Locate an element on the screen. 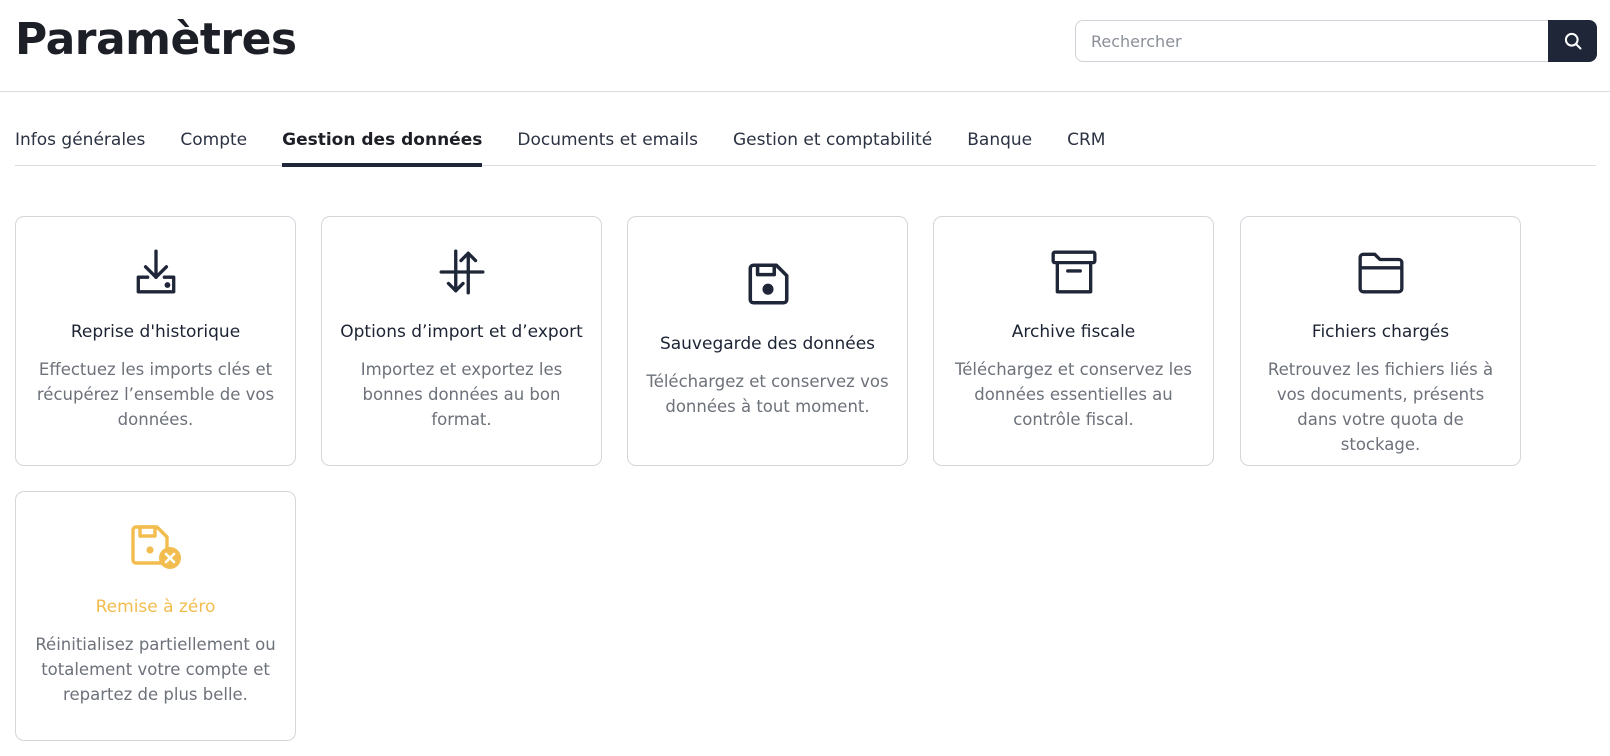  search-bar is located at coordinates (1336, 41).